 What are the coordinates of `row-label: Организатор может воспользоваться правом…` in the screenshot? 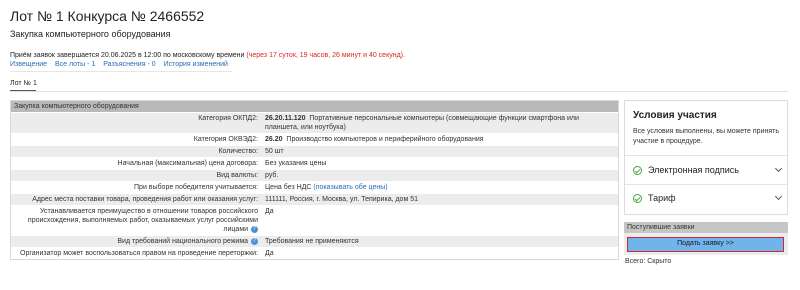 It's located at (139, 253).